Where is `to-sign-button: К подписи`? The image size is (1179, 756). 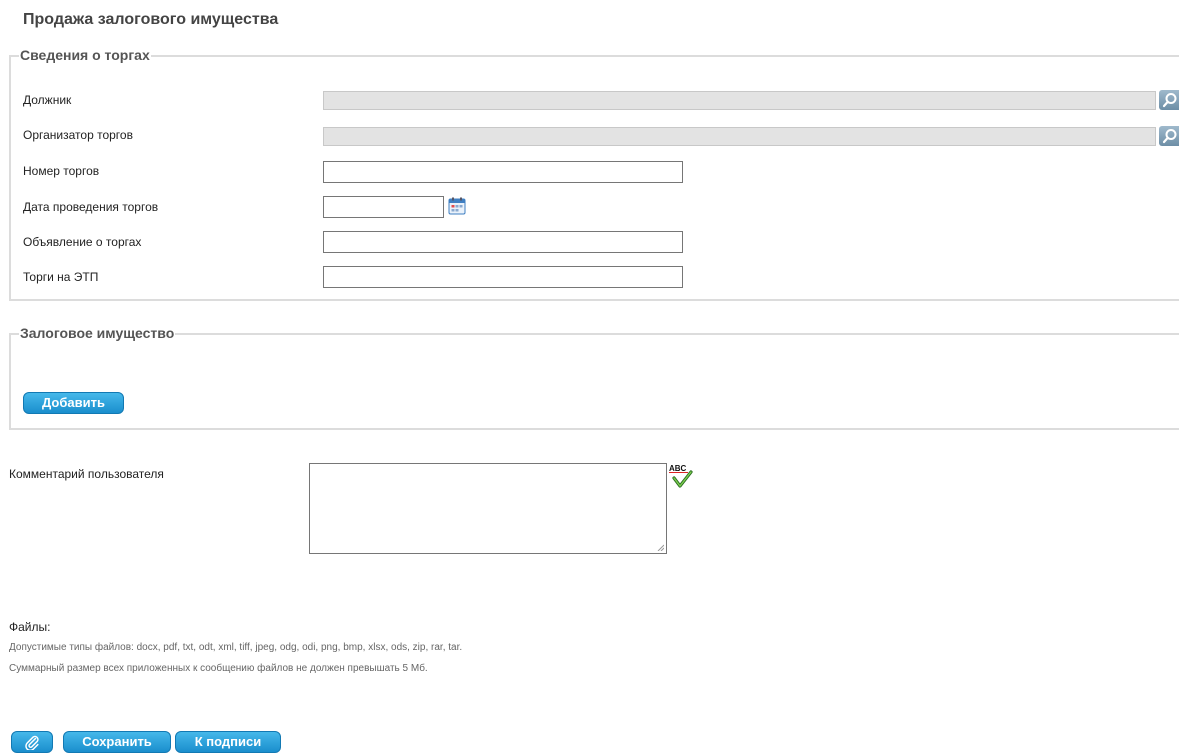
to-sign-button: К подписи is located at coordinates (228, 742).